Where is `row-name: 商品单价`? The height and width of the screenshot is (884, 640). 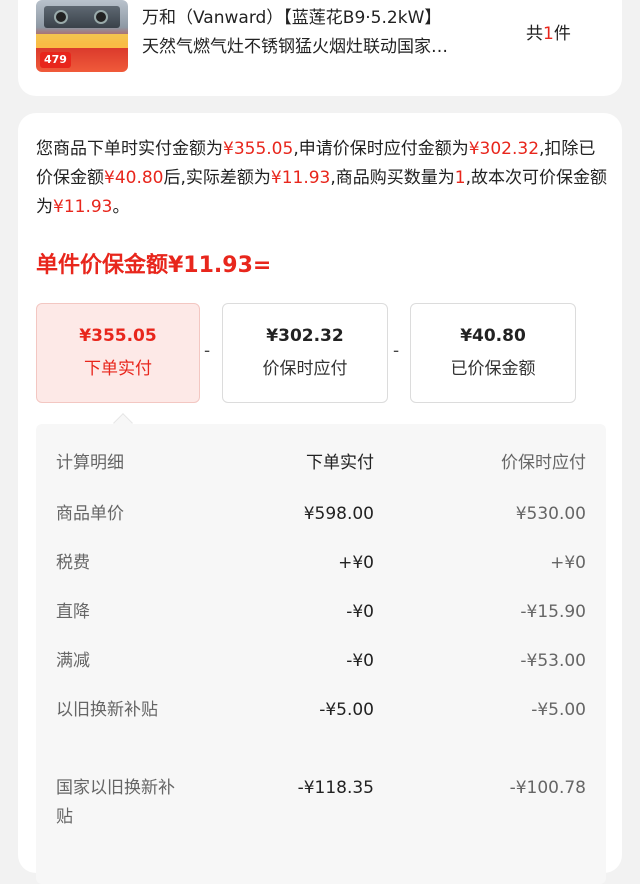
row-name: 商品单价 is located at coordinates (90, 514).